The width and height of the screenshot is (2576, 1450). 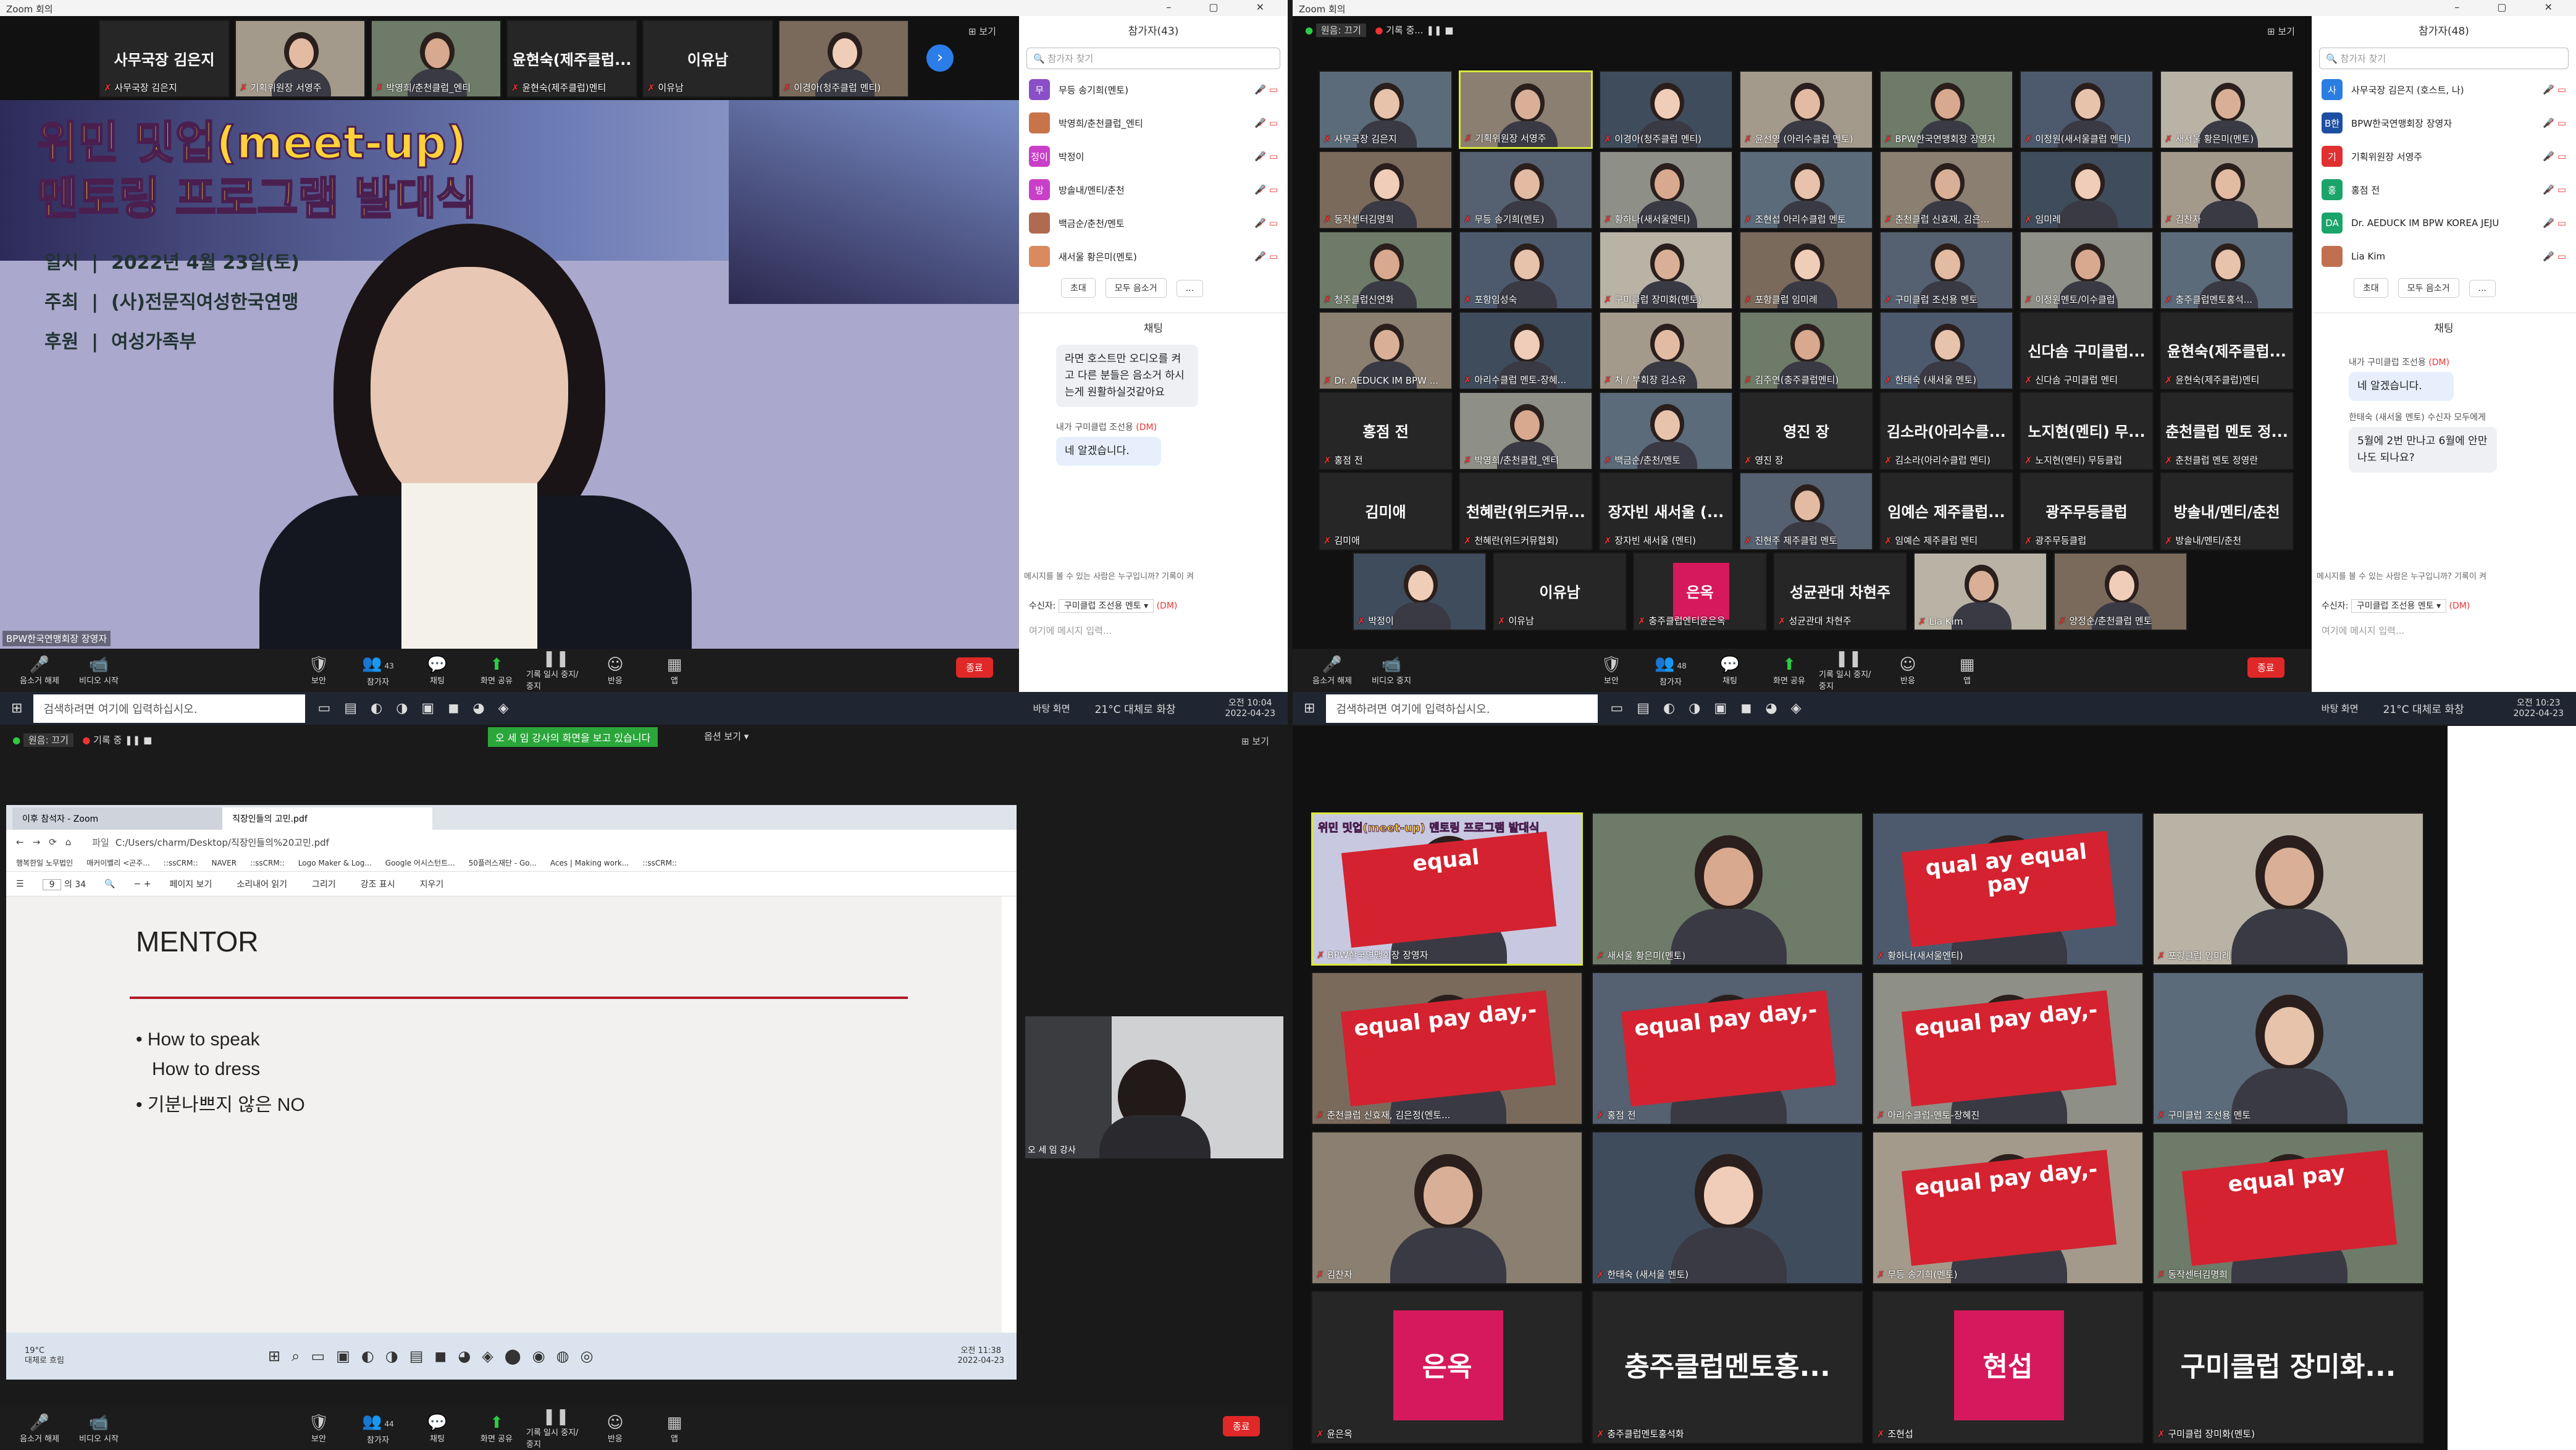 What do you see at coordinates (432, 884) in the screenshot?
I see `pdf-tool-button: 지우기` at bounding box center [432, 884].